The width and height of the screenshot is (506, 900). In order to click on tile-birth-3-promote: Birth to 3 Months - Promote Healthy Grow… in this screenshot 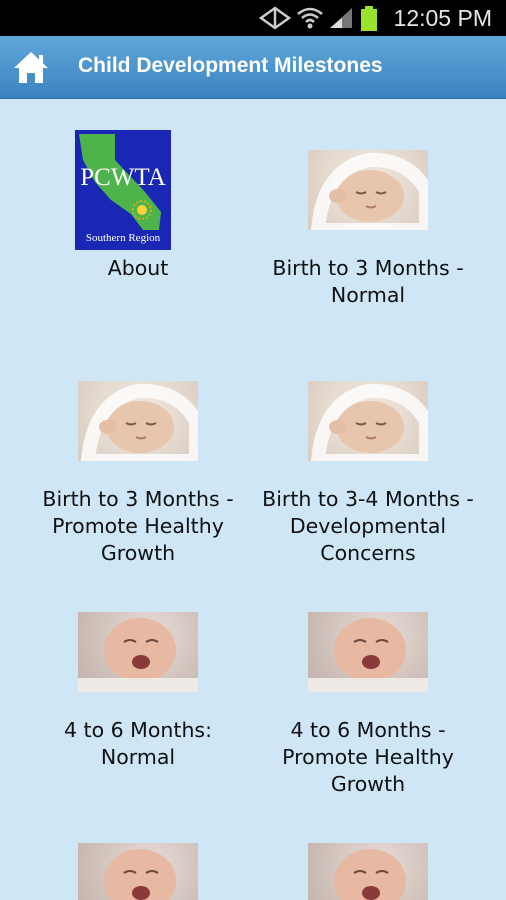, I will do `click(138, 447)`.